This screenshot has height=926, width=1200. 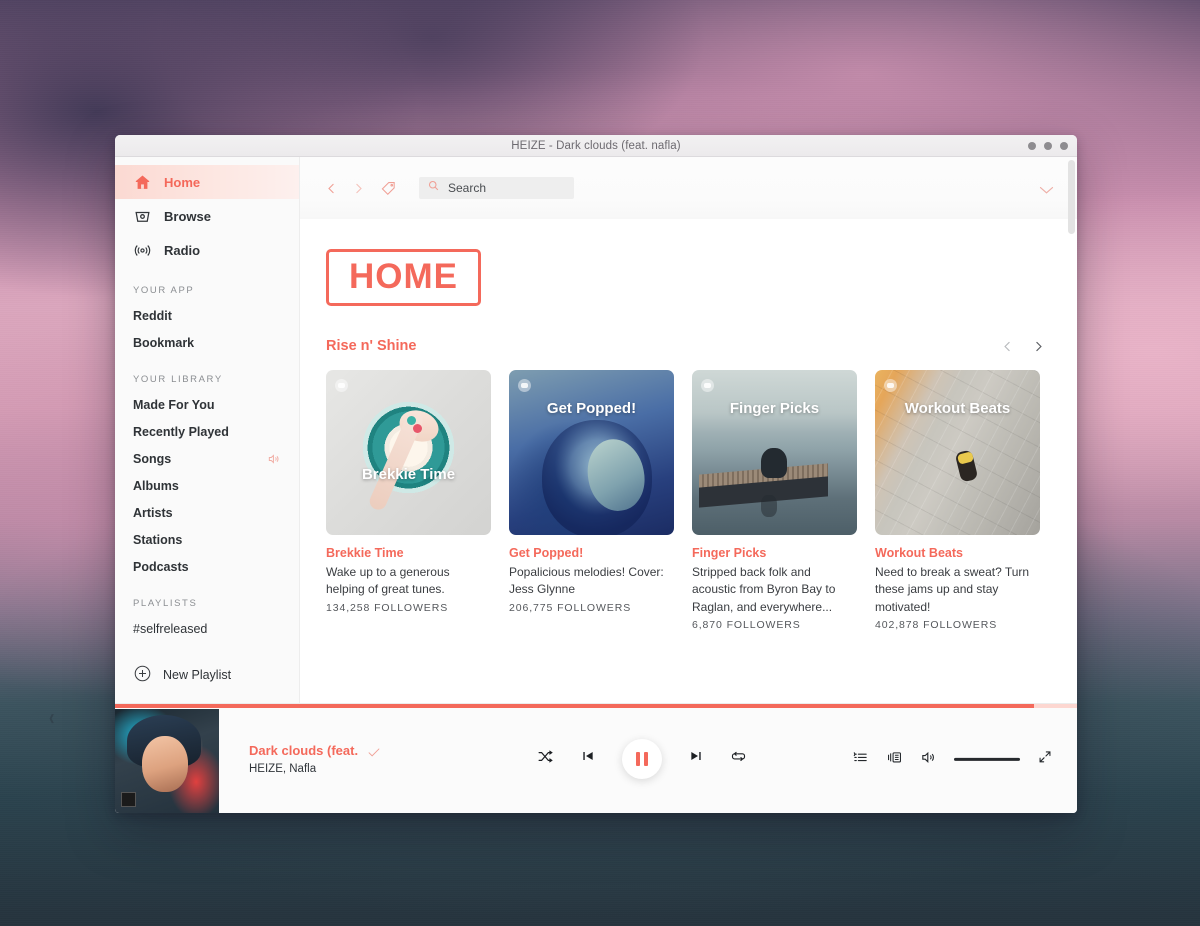 What do you see at coordinates (152, 315) in the screenshot?
I see `sidebar-item-reddit-label: Reddit` at bounding box center [152, 315].